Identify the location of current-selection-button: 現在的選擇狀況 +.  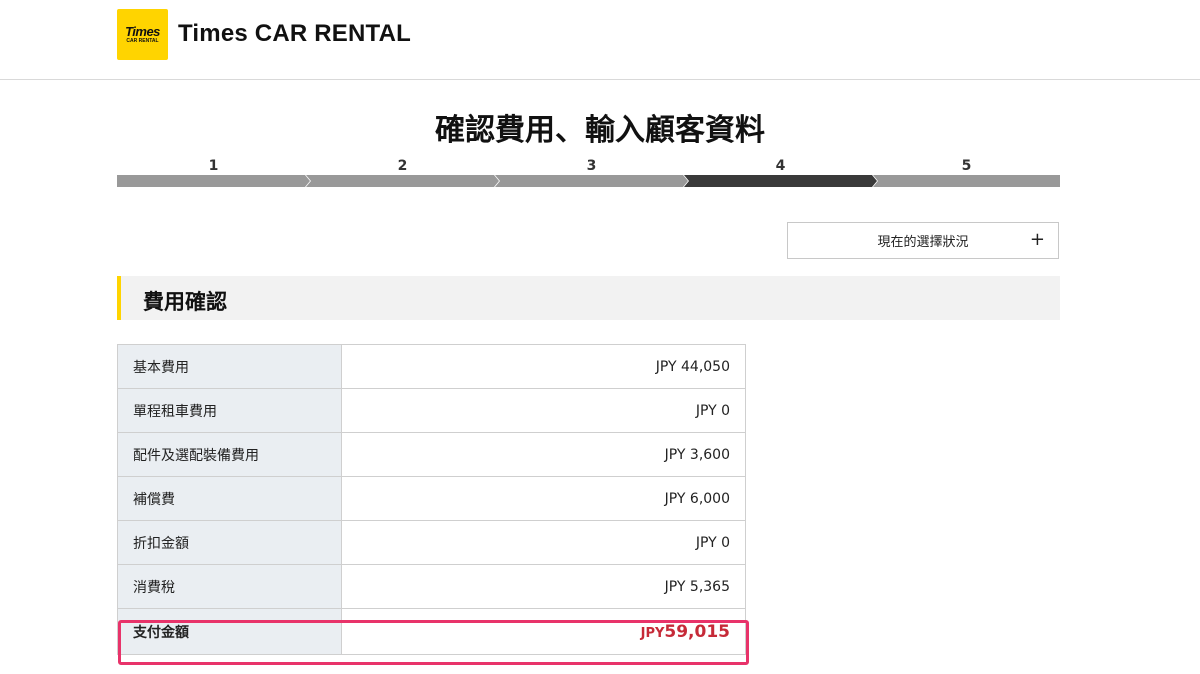
(923, 240).